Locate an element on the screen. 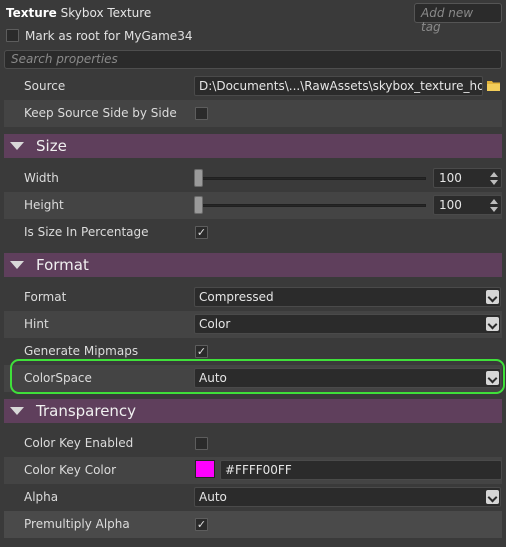 The height and width of the screenshot is (547, 506). width-value: 100 is located at coordinates (450, 178).